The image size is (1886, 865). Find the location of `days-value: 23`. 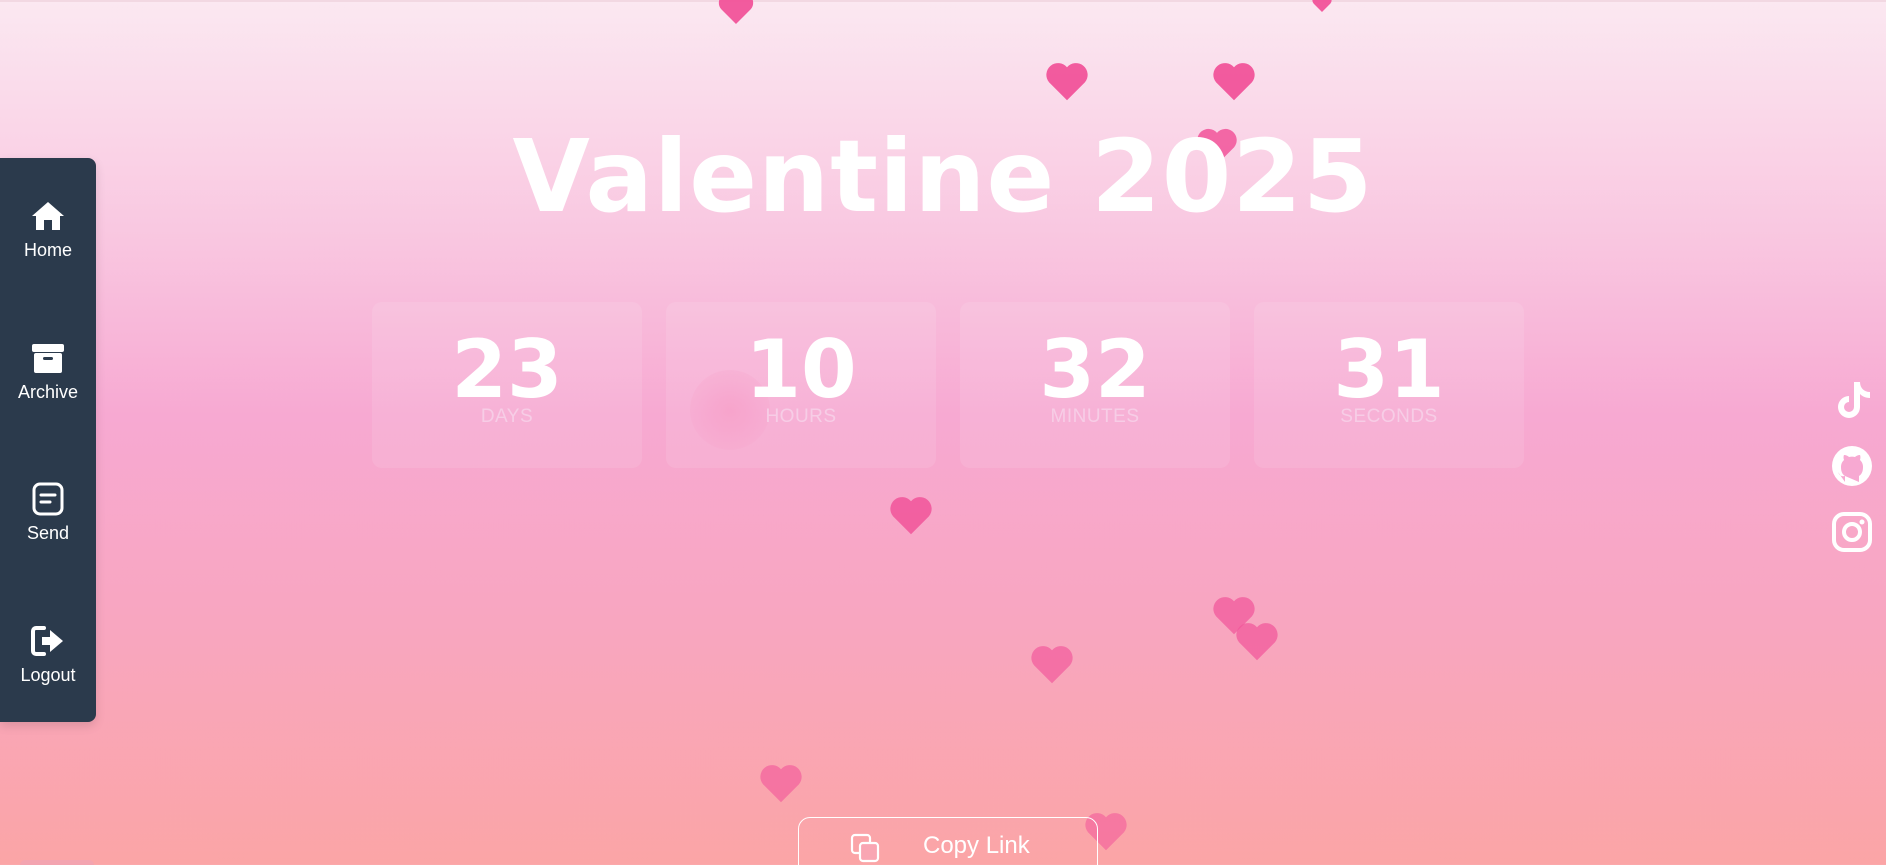

days-value: 23 is located at coordinates (507, 369).